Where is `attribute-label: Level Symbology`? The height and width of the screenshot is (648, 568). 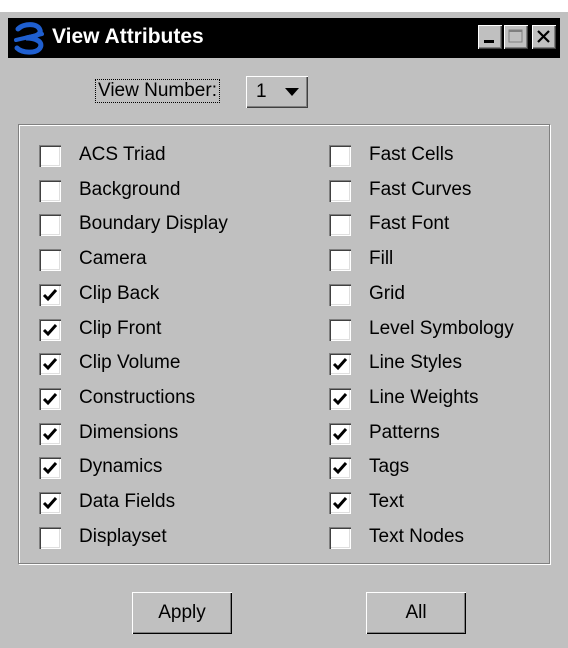
attribute-label: Level Symbology is located at coordinates (441, 328).